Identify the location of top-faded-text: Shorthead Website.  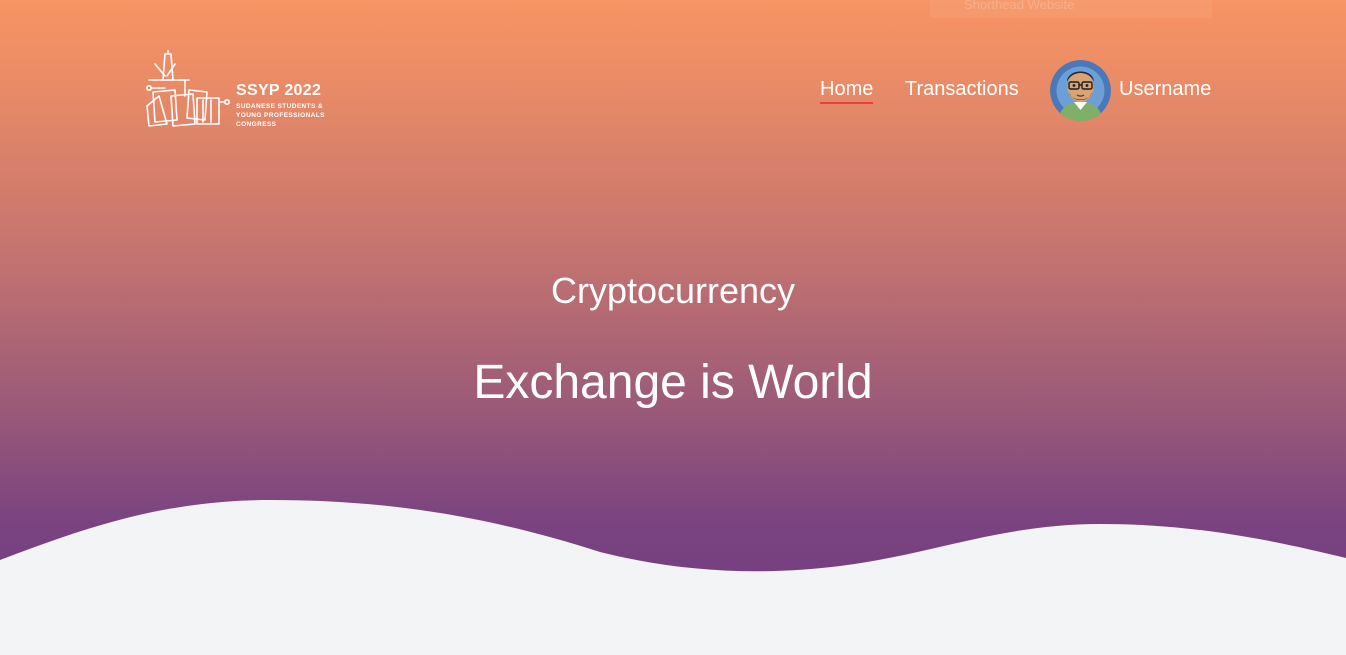
(1019, 6).